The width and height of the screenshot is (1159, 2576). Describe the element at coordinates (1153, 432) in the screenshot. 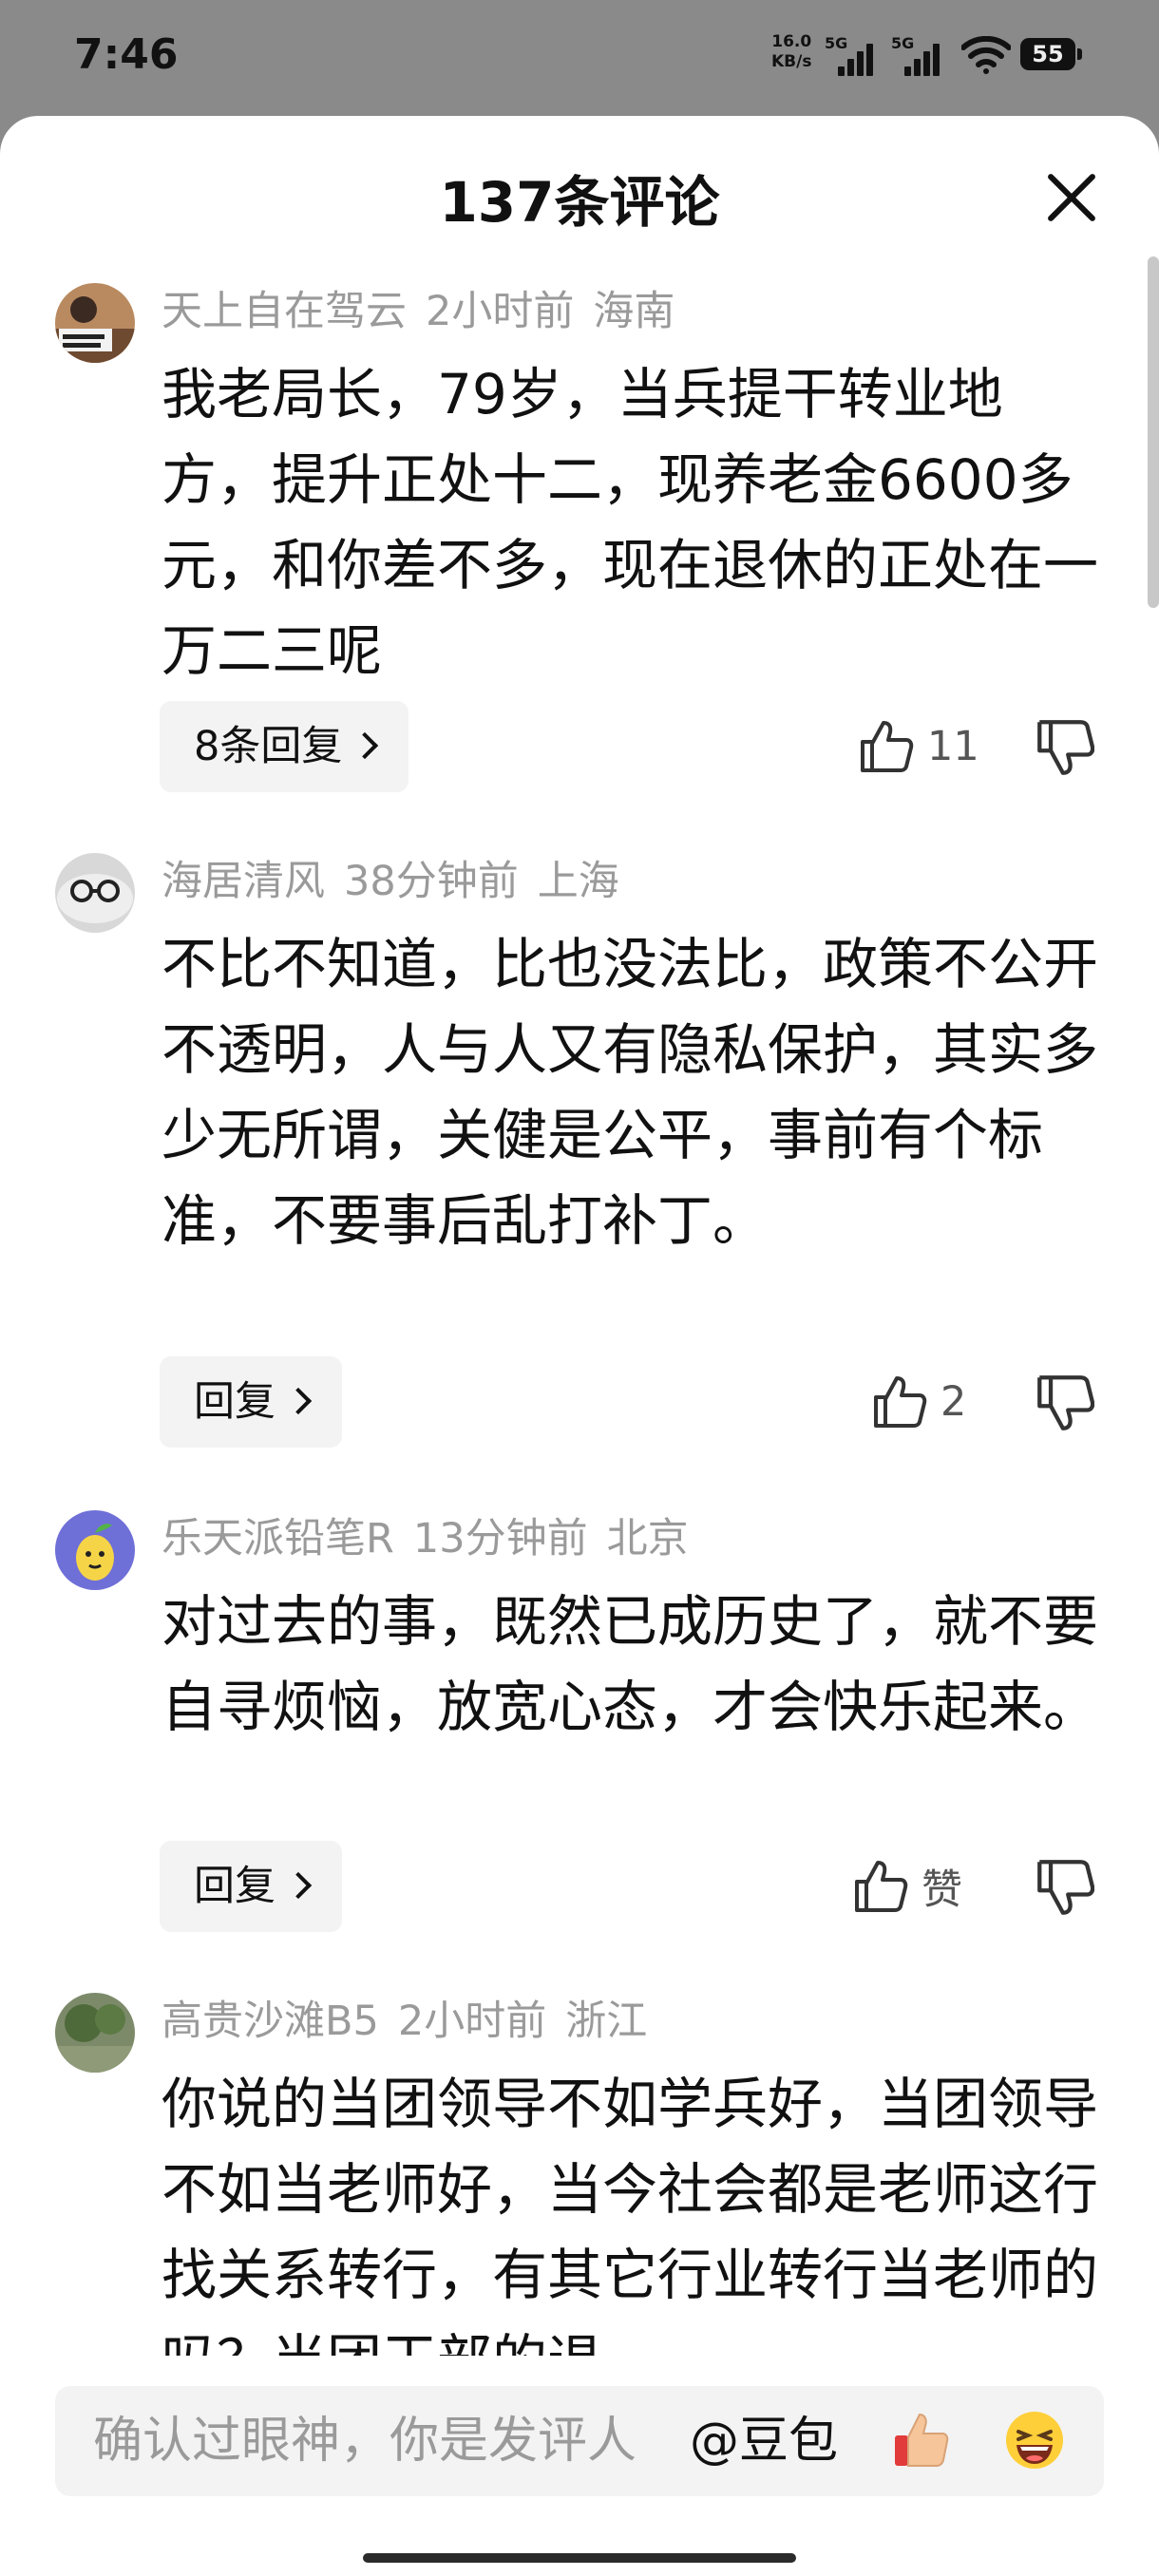

I see `scrollbar` at that location.